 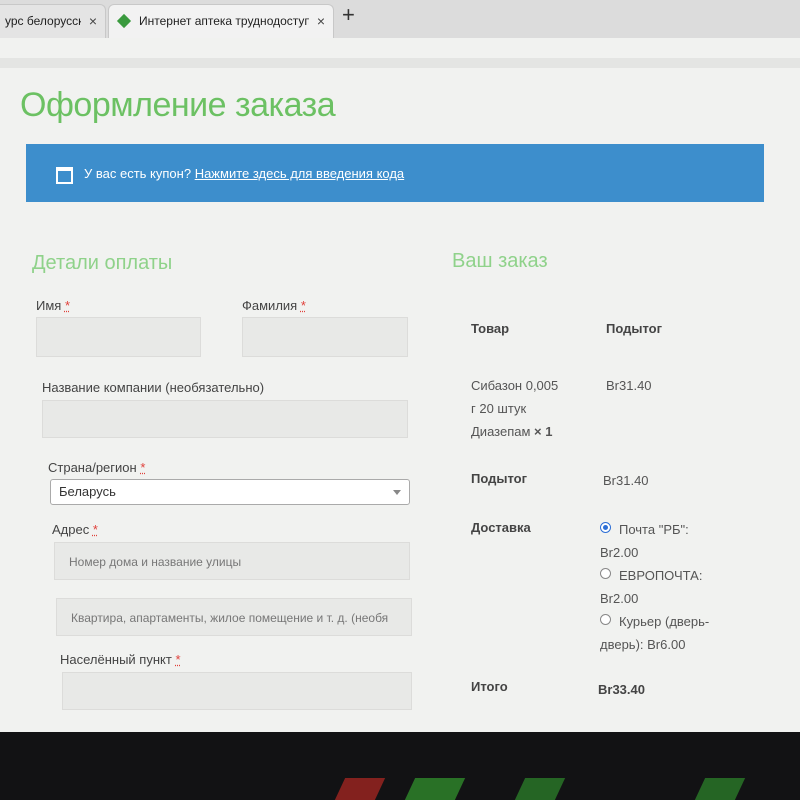 What do you see at coordinates (120, 659) in the screenshot?
I see `city-label: Населённый пункт *` at bounding box center [120, 659].